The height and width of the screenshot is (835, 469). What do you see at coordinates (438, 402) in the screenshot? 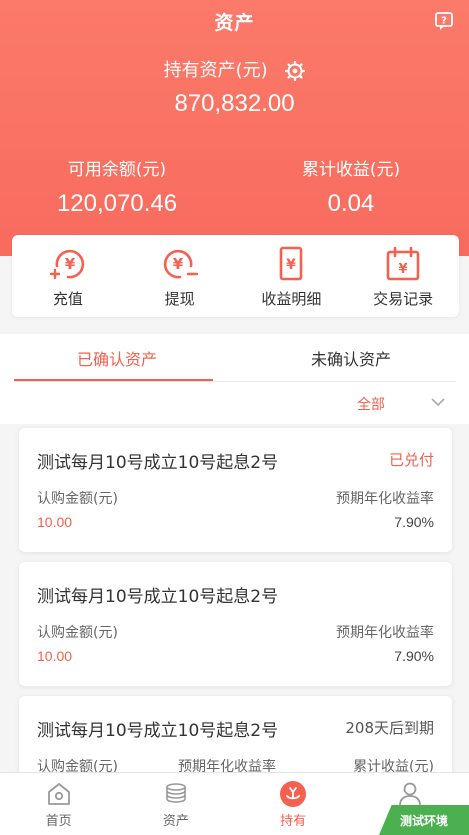
I see `chevron-down-icon` at bounding box center [438, 402].